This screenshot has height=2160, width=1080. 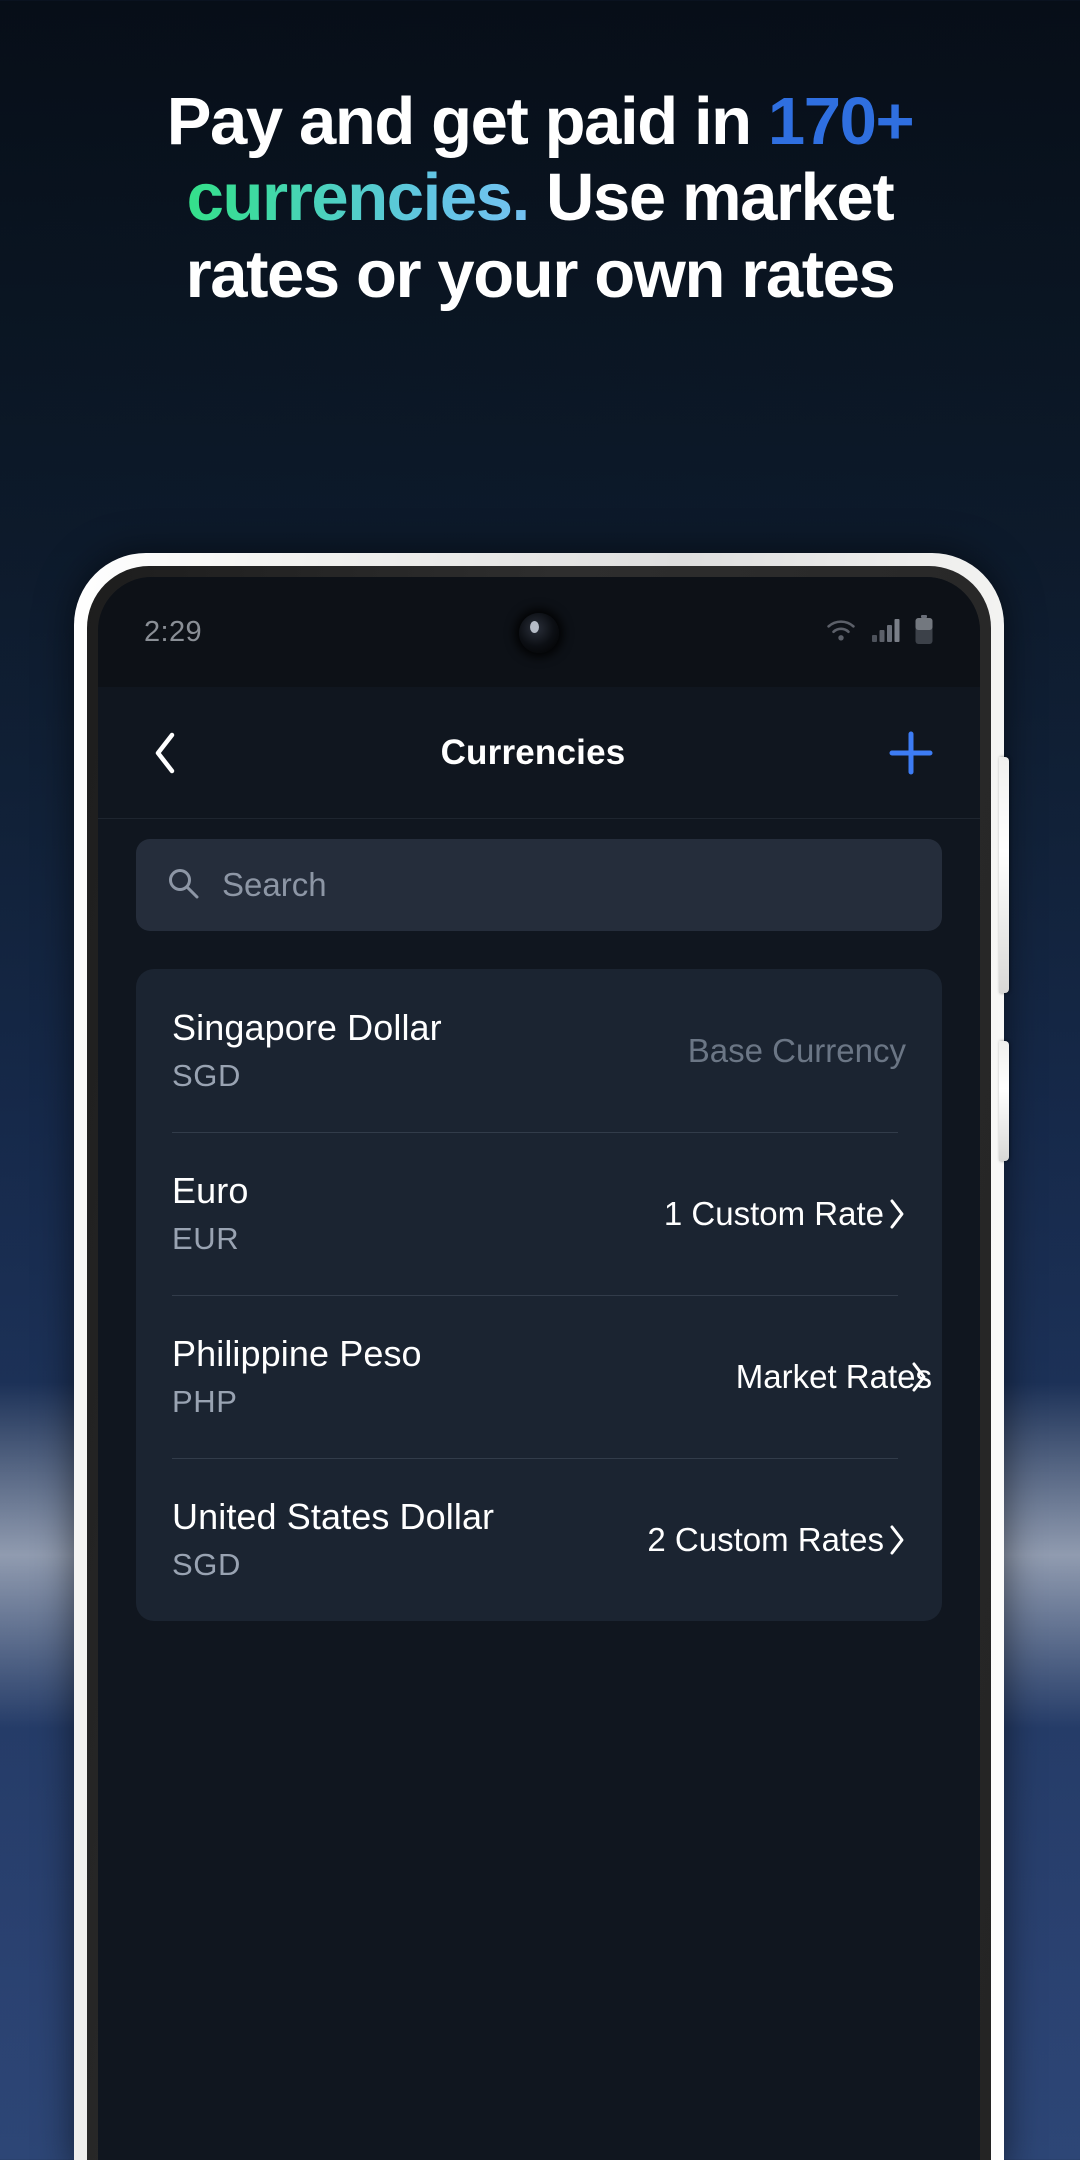 I want to click on plus-icon, so click(x=911, y=752).